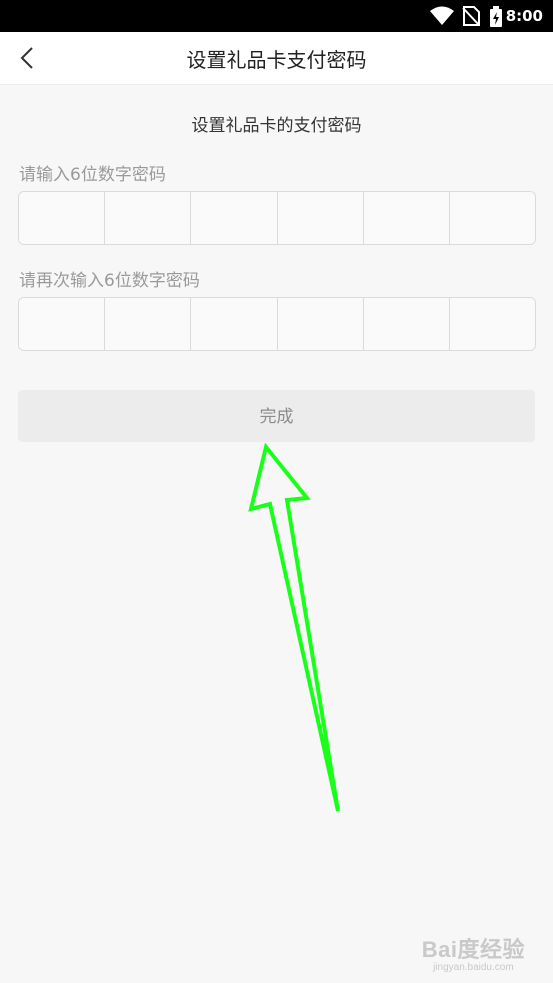 Image resolution: width=553 pixels, height=983 pixels. I want to click on watermark: Bai度经验 jingyan.baidu.com, so click(473, 952).